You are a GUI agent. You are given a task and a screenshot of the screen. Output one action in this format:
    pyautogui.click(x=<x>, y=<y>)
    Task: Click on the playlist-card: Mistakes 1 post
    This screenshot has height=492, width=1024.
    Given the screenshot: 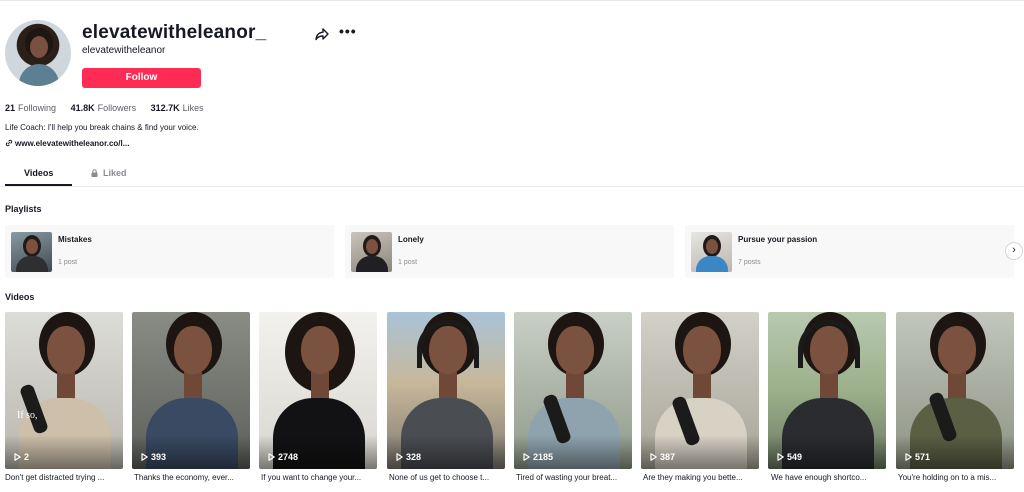 What is the action you would take?
    pyautogui.click(x=169, y=251)
    